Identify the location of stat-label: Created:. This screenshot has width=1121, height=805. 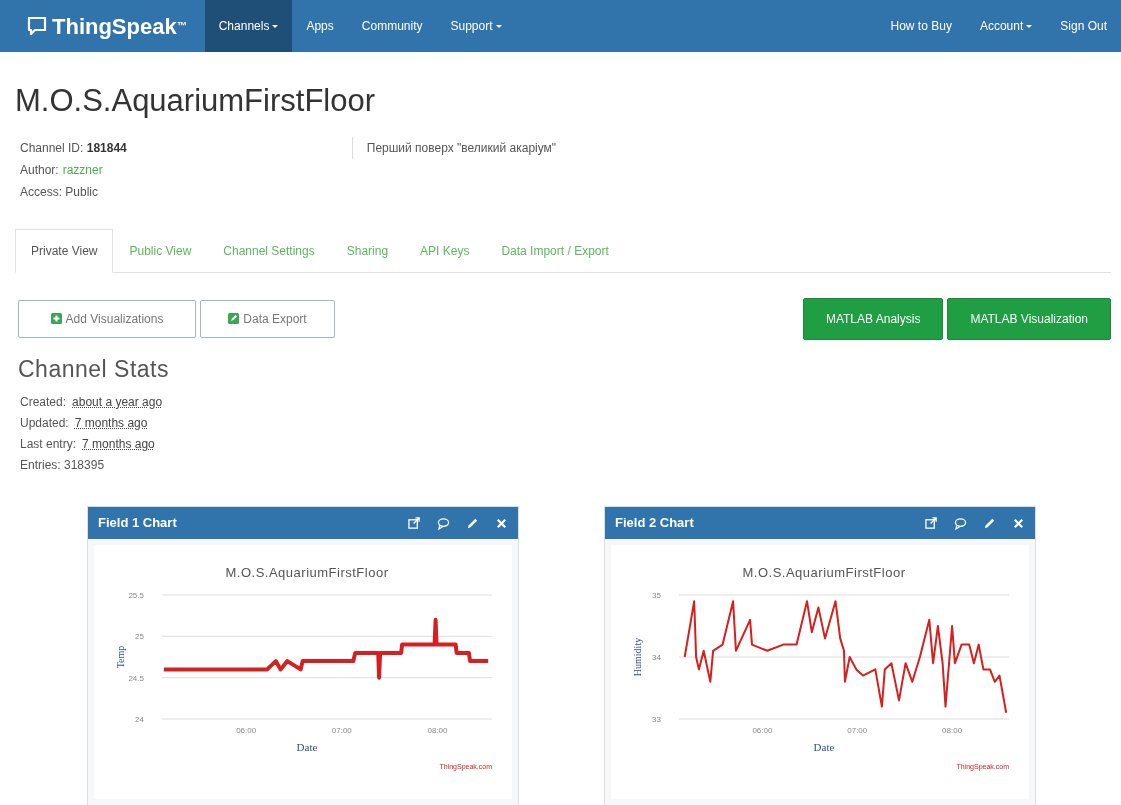
(43, 402).